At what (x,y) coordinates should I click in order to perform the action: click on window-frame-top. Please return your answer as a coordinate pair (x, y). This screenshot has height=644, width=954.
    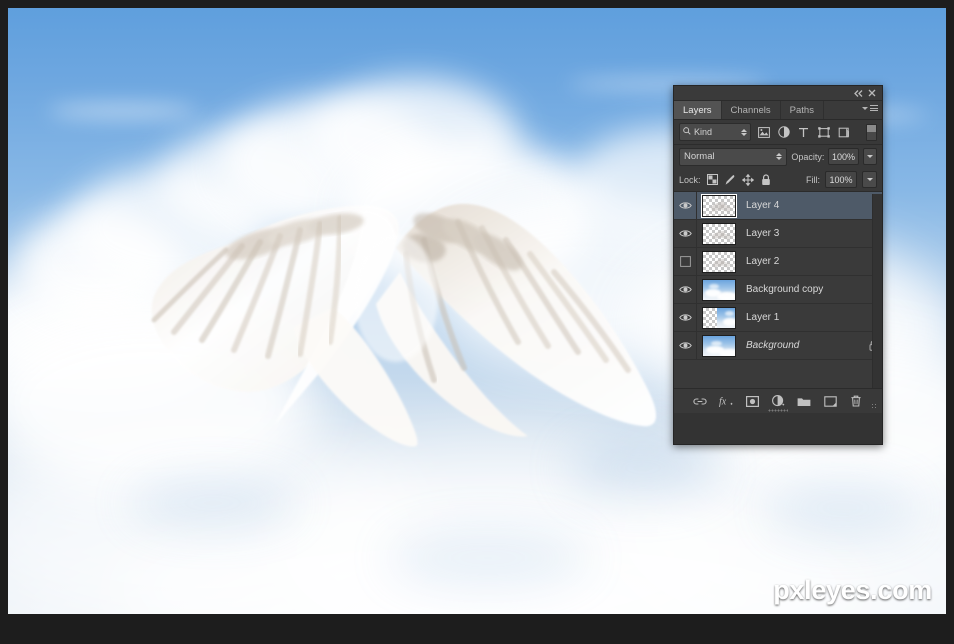
    Looking at the image, I should click on (477, 4).